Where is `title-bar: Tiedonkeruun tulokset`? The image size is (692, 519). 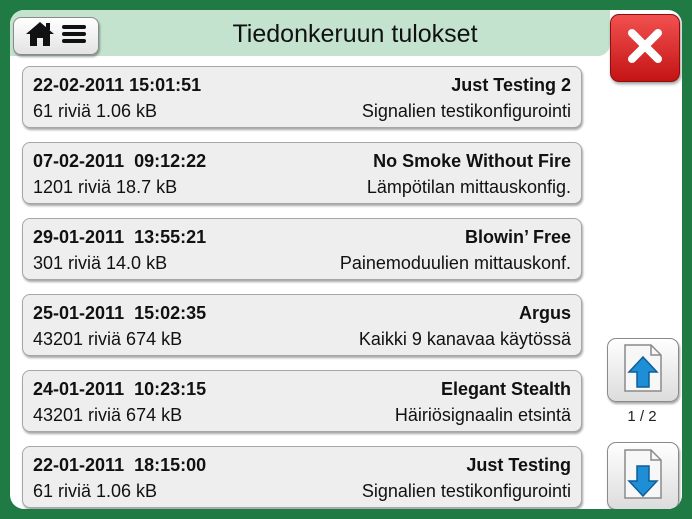
title-bar: Tiedonkeruun tulokset is located at coordinates (310, 33).